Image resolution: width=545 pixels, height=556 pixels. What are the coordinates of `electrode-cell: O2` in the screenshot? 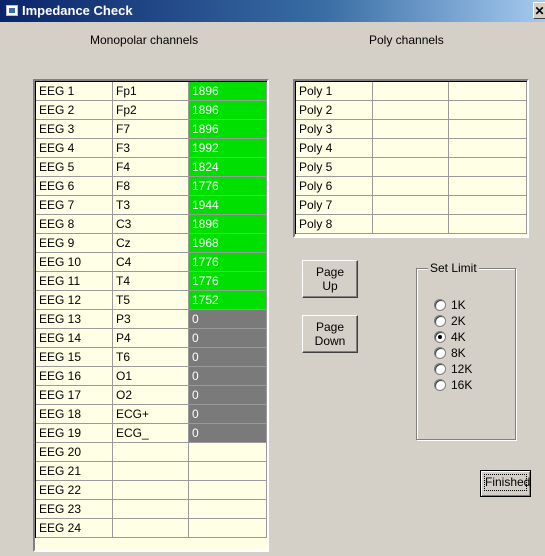 It's located at (151, 395).